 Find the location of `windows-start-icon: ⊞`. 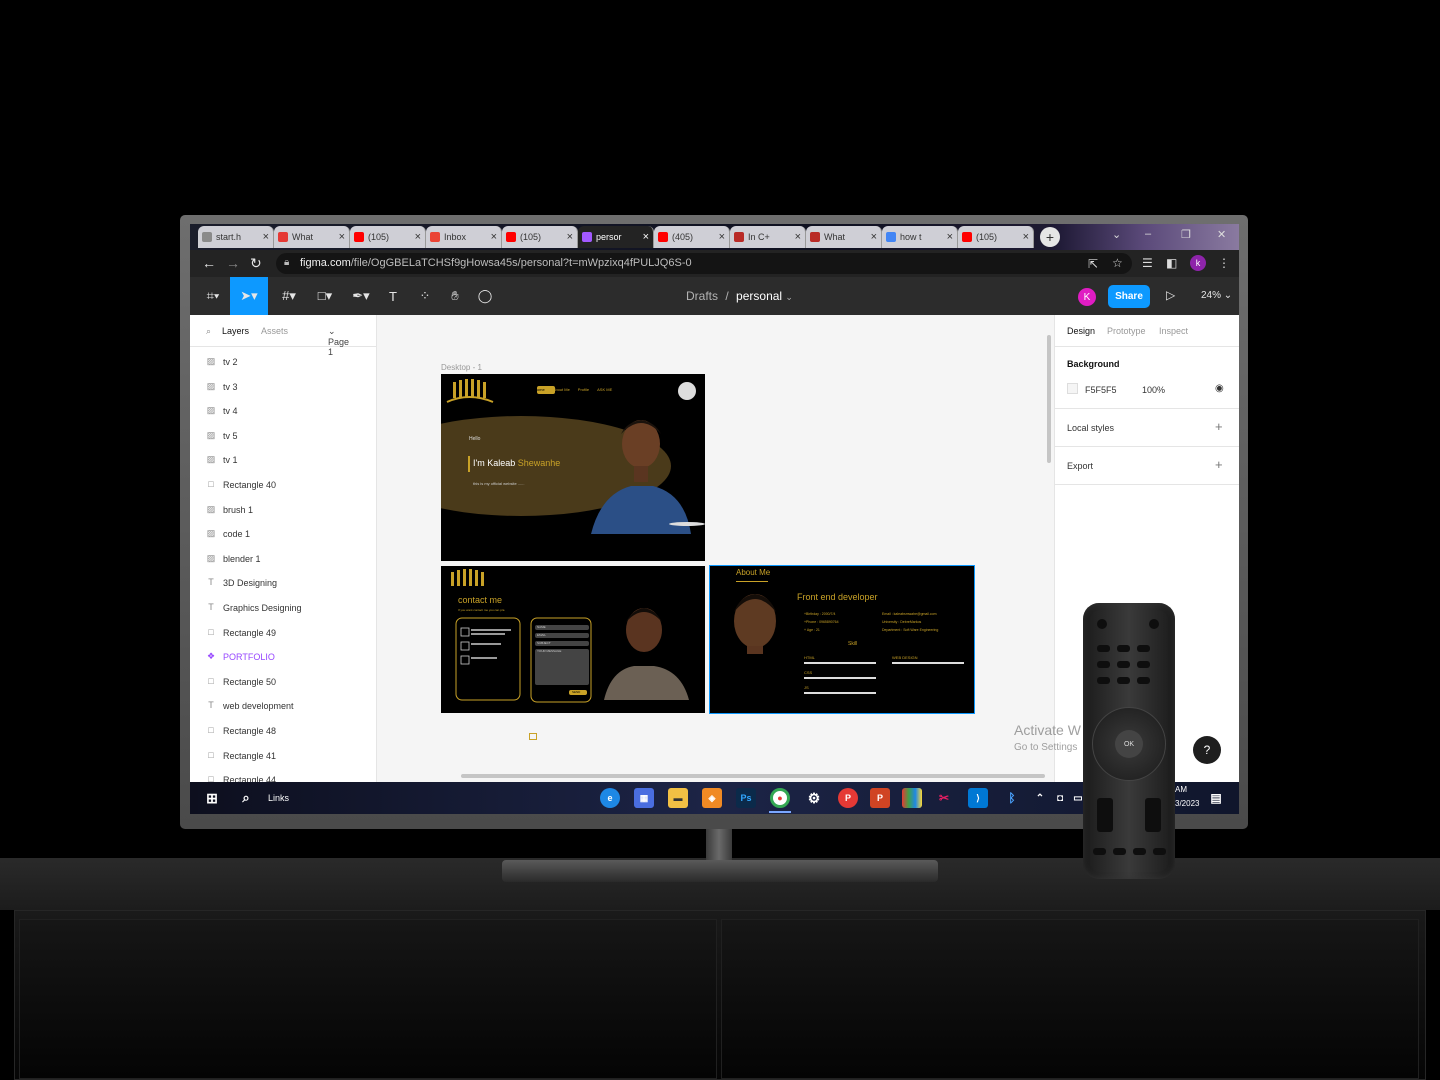

windows-start-icon: ⊞ is located at coordinates (212, 798).